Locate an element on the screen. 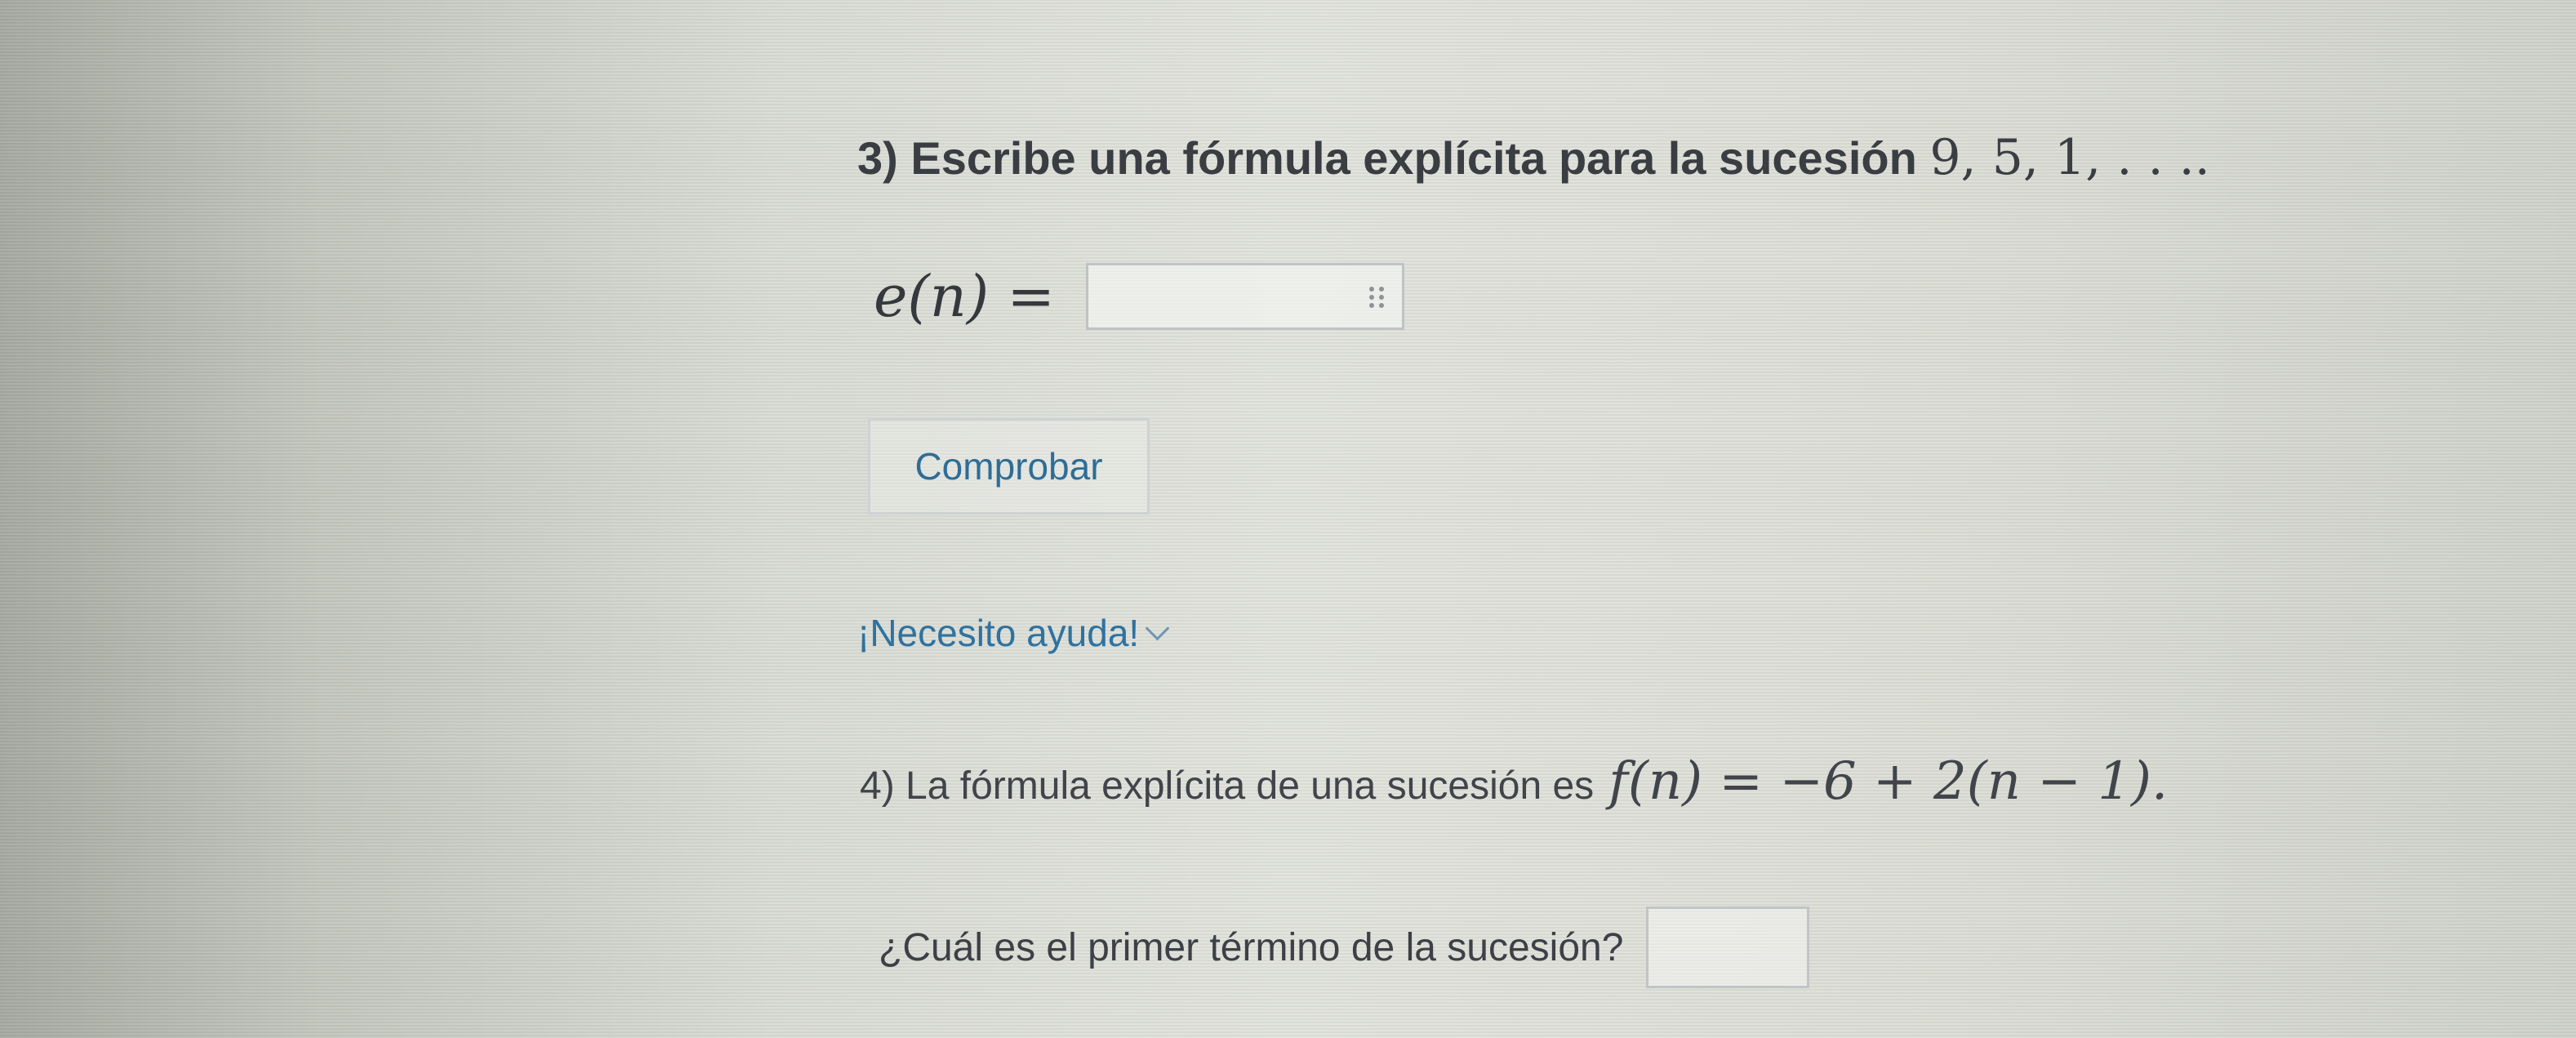  first-term-input is located at coordinates (1728, 947).